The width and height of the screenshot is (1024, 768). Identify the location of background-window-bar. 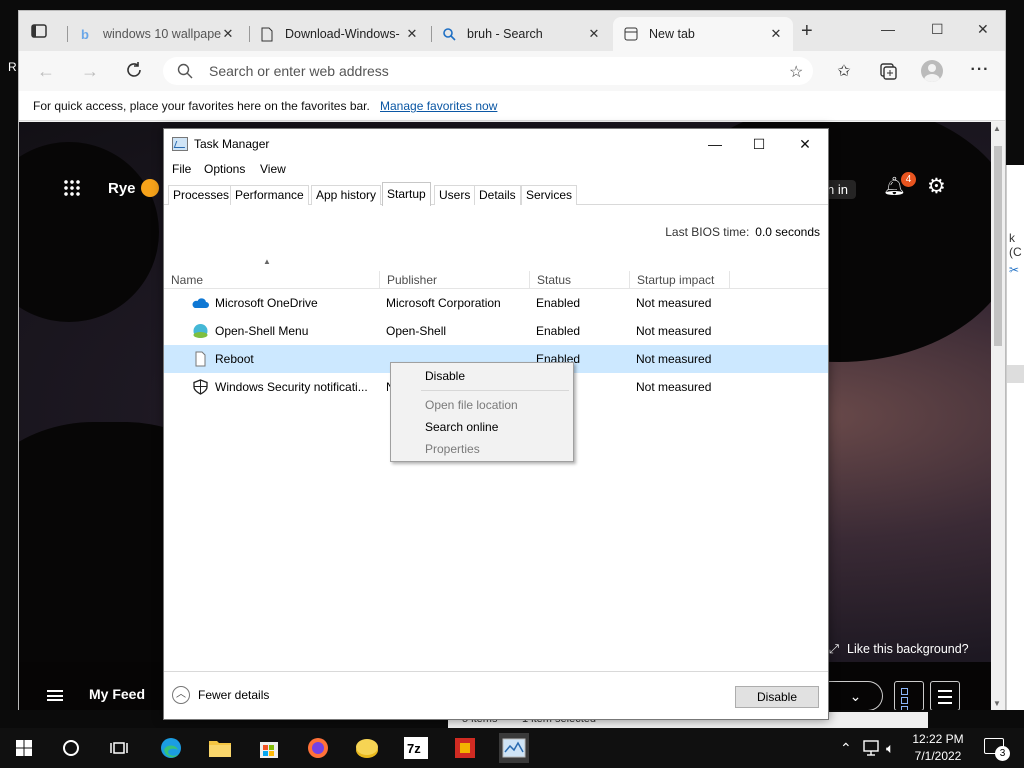
(1015, 374).